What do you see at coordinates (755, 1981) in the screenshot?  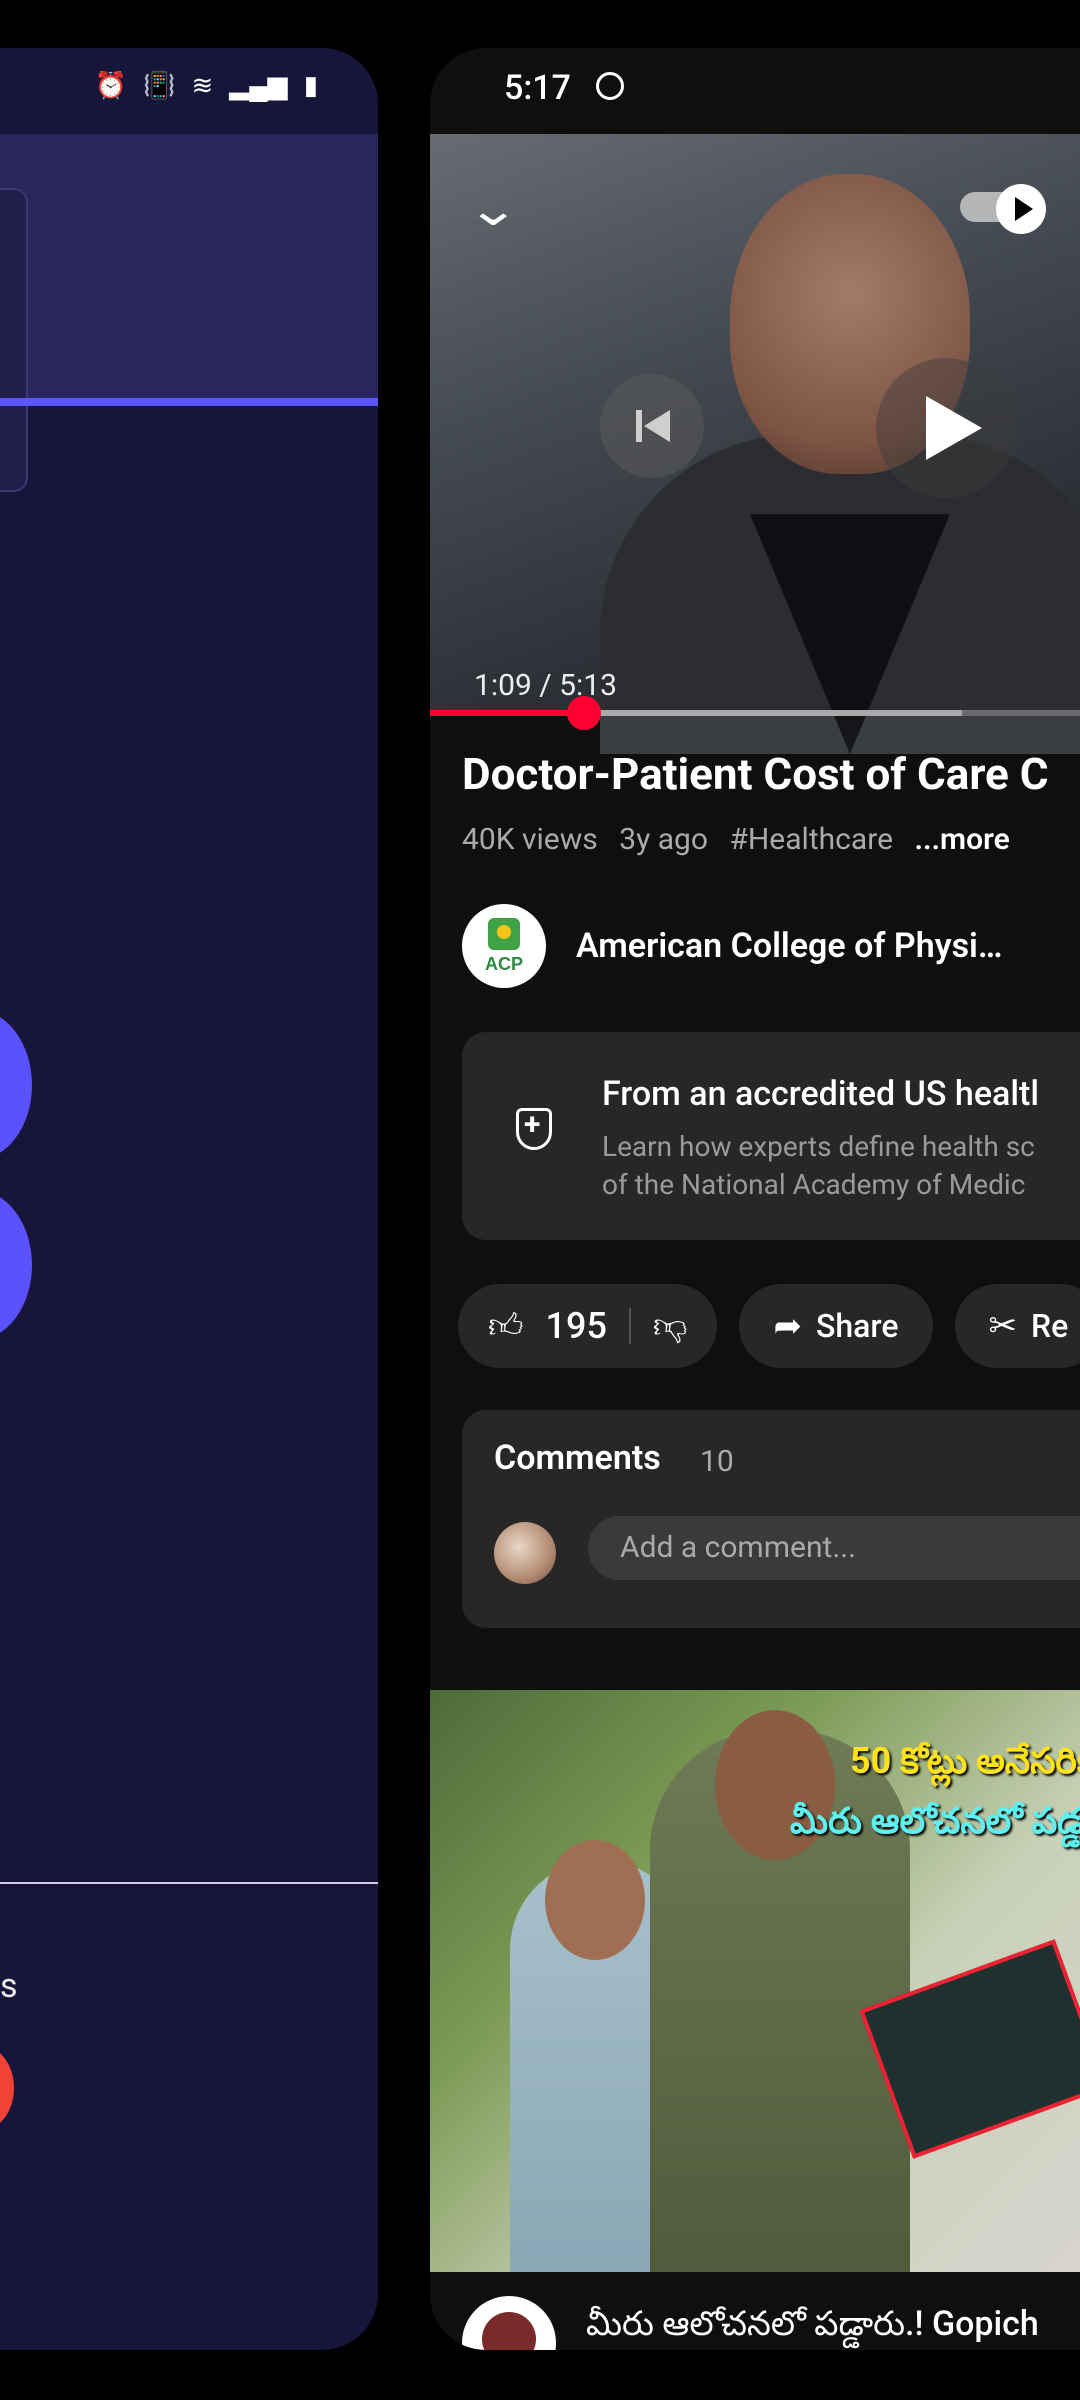 I see `next-video-thumbnail: 50 కోట్లు అనేసరిక మీరు ఆలోచనలో పడ్డ` at bounding box center [755, 1981].